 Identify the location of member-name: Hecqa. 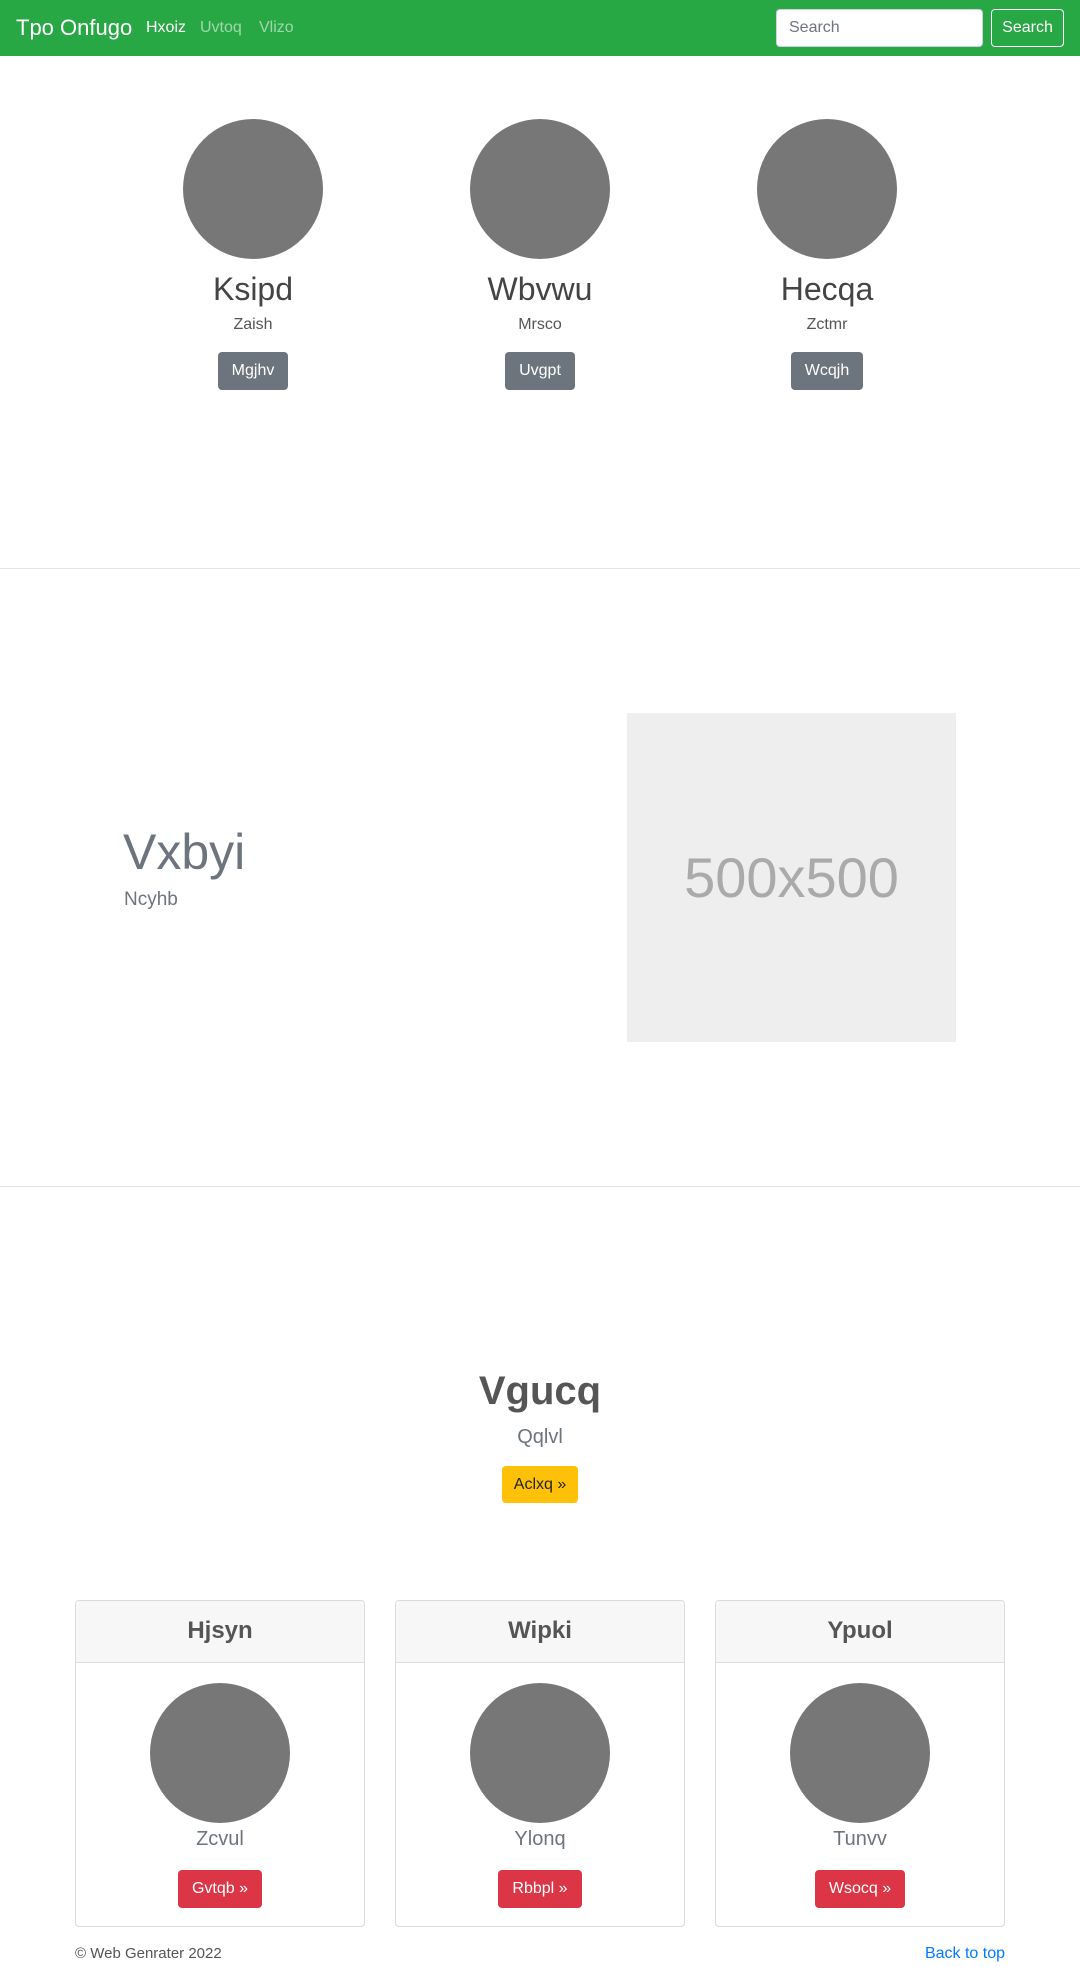
(827, 289).